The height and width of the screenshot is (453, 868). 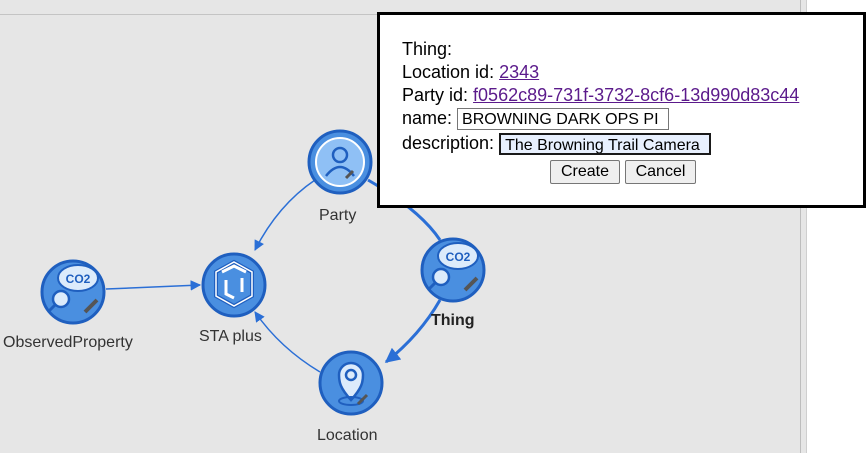 I want to click on location-pin-icon, so click(x=353, y=383).